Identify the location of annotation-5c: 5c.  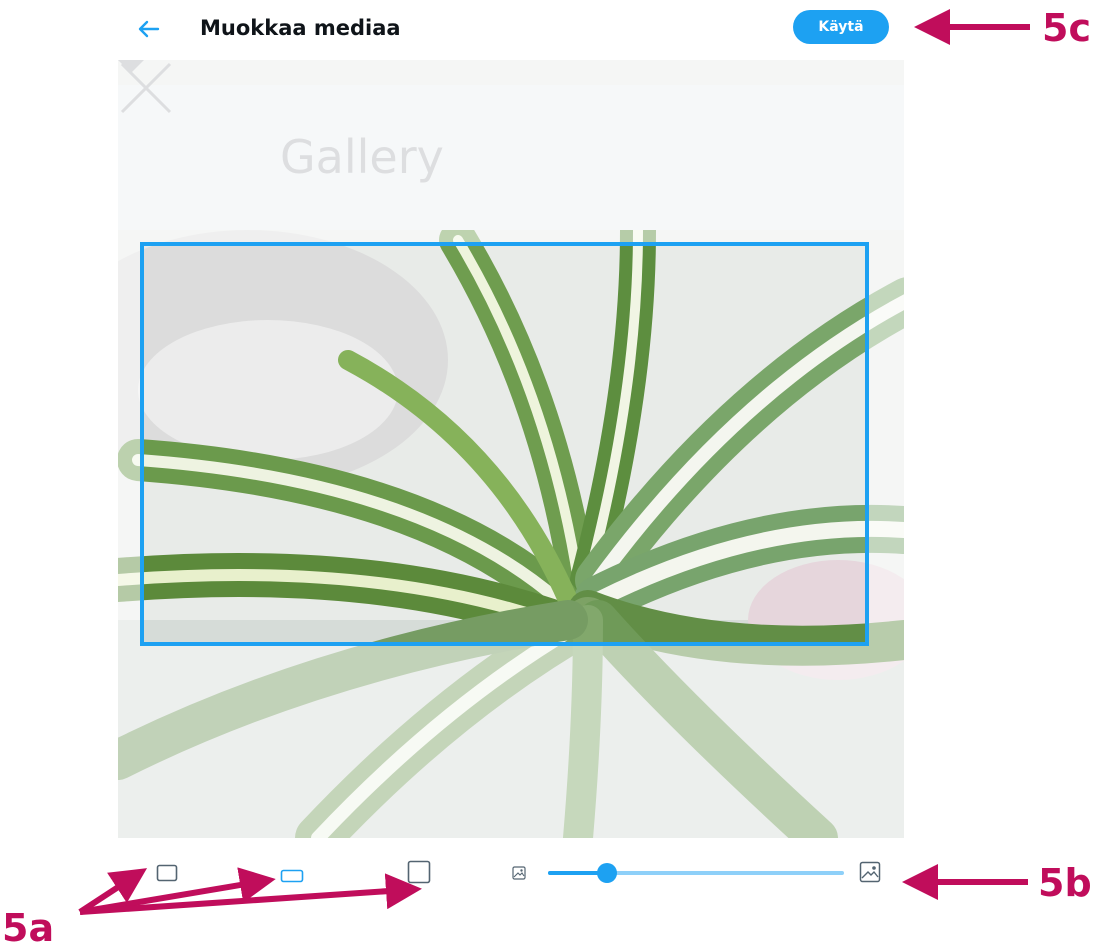
(1066, 28).